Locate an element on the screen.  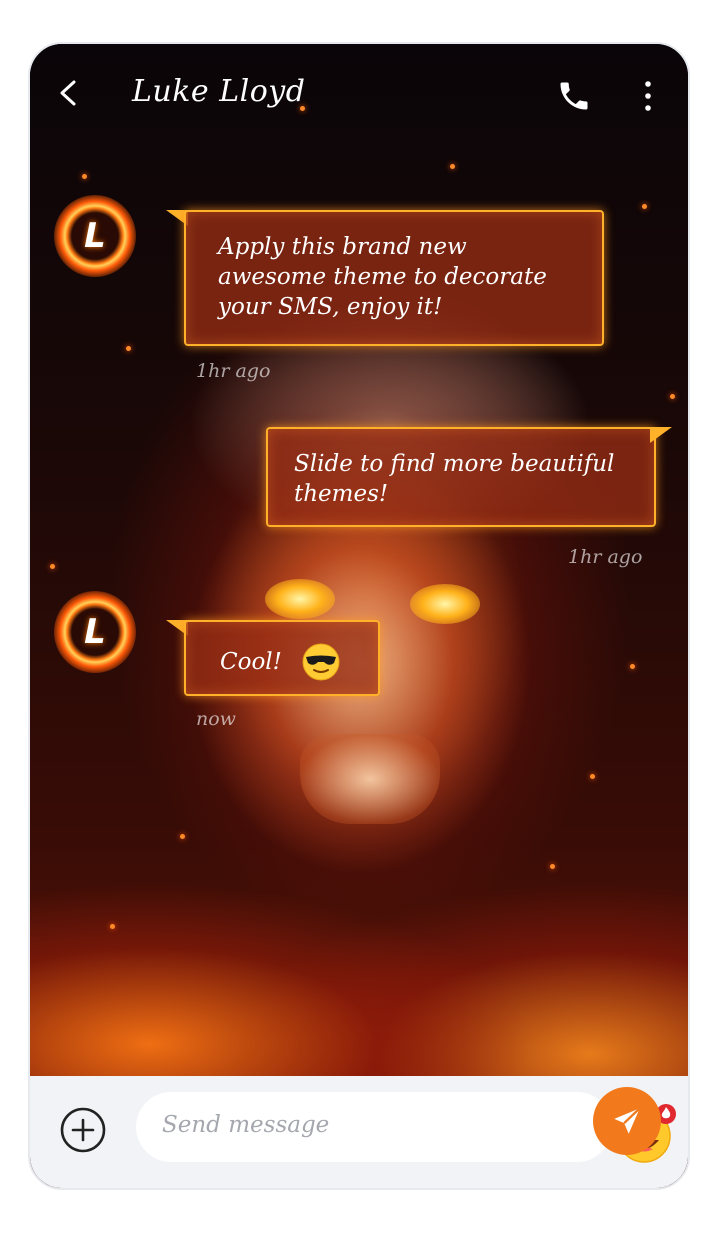
chat-header: Luke Lloyd is located at coordinates (359, 94).